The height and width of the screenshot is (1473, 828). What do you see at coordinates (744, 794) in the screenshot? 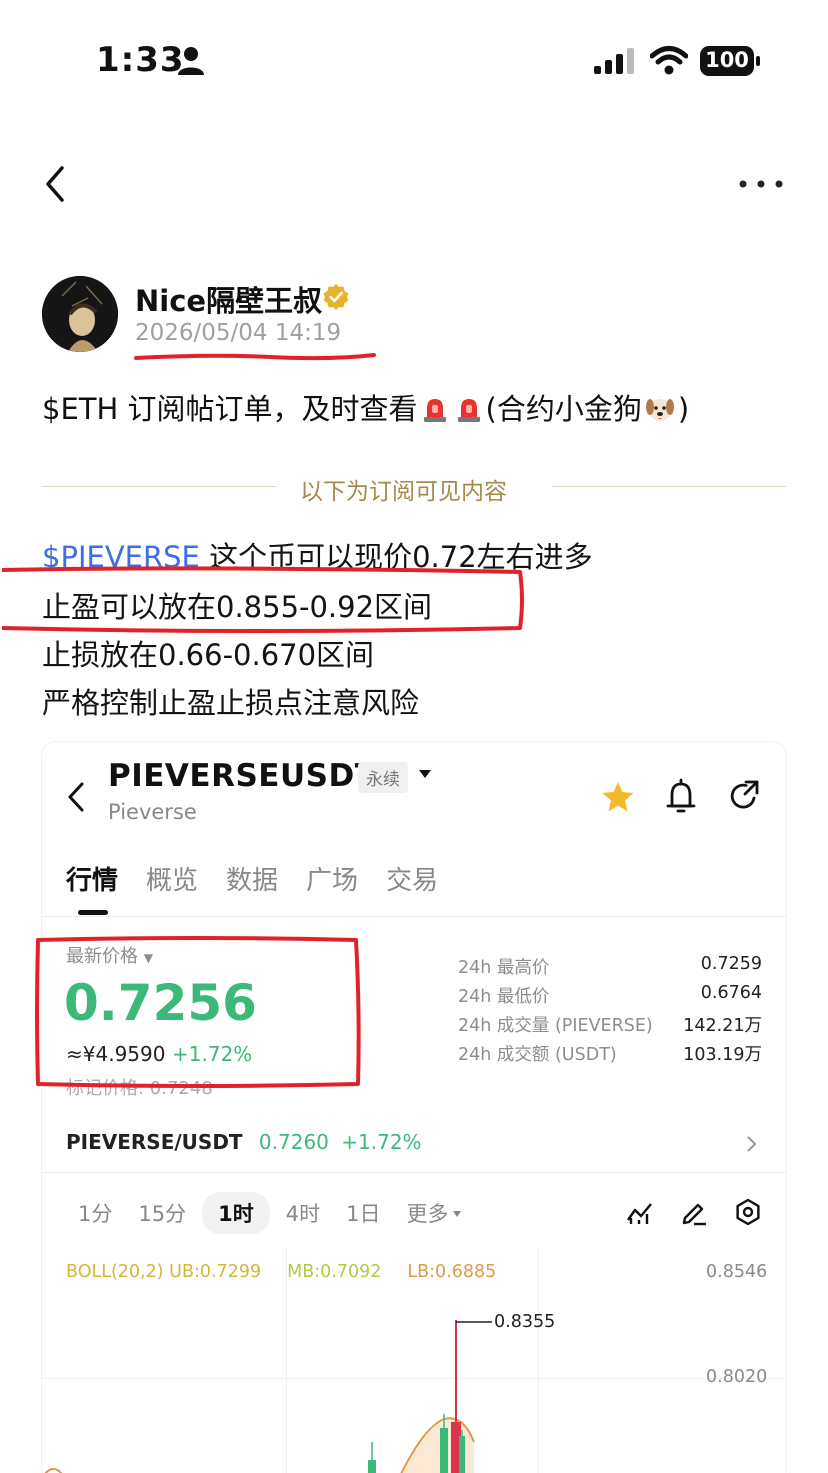
I see `share-icon` at bounding box center [744, 794].